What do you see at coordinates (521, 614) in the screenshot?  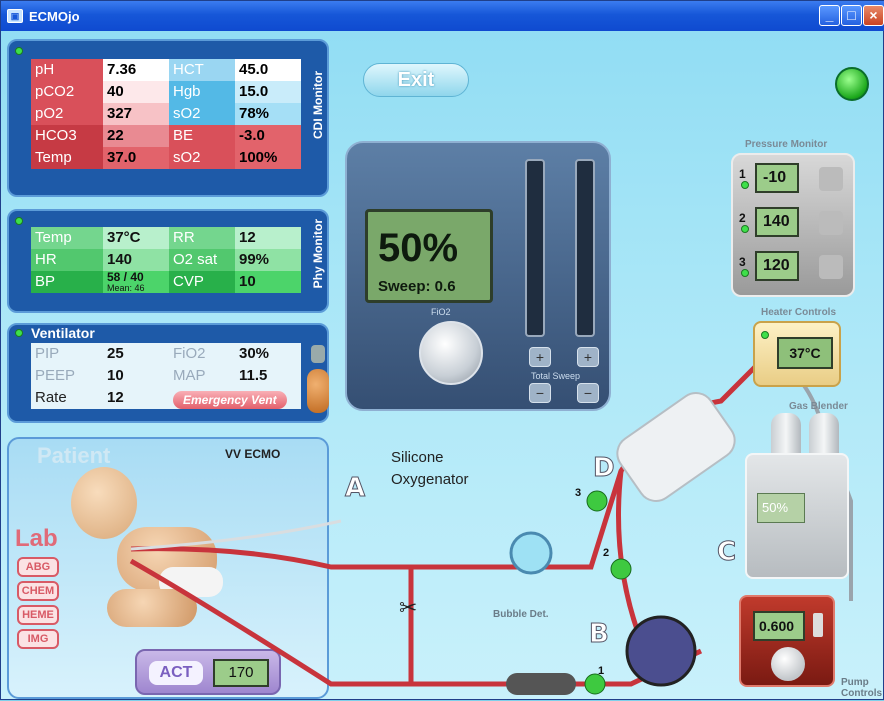 I see `bubble-detector-label: Bubble Det.` at bounding box center [521, 614].